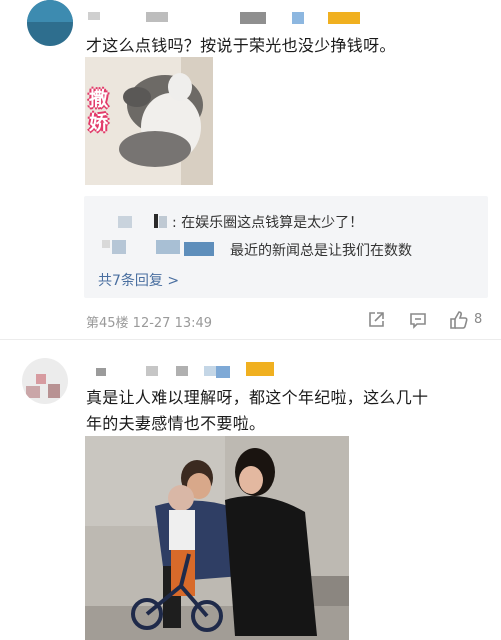  Describe the element at coordinates (176, 423) in the screenshot. I see `comment-text: 年的夫妻感情也不要啦。` at that location.